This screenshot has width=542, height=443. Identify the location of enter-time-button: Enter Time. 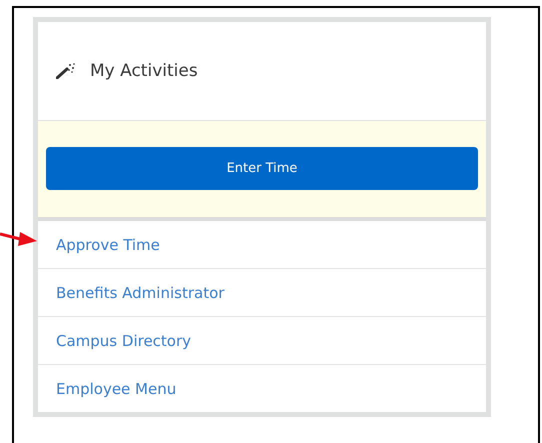
(262, 168).